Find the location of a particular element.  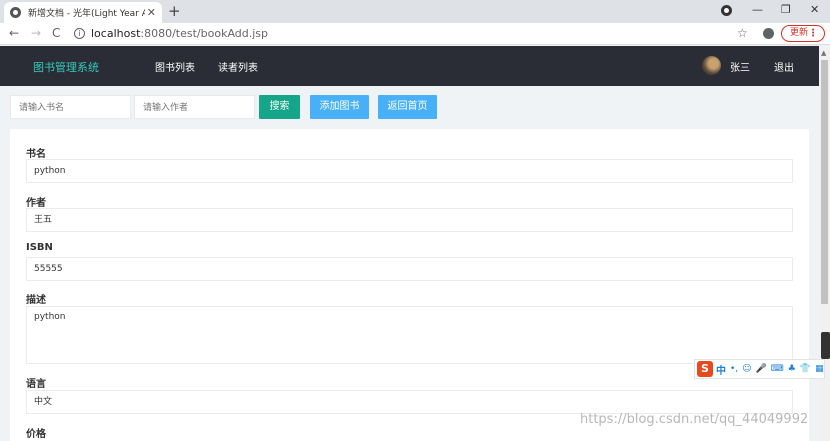

skin-icon: 👕 is located at coordinates (805, 369).